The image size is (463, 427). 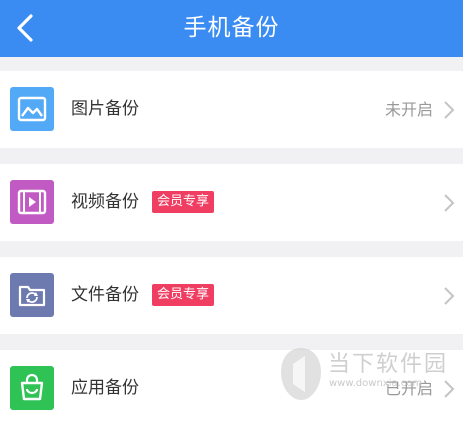 What do you see at coordinates (105, 295) in the screenshot?
I see `row-label: 文件备份` at bounding box center [105, 295].